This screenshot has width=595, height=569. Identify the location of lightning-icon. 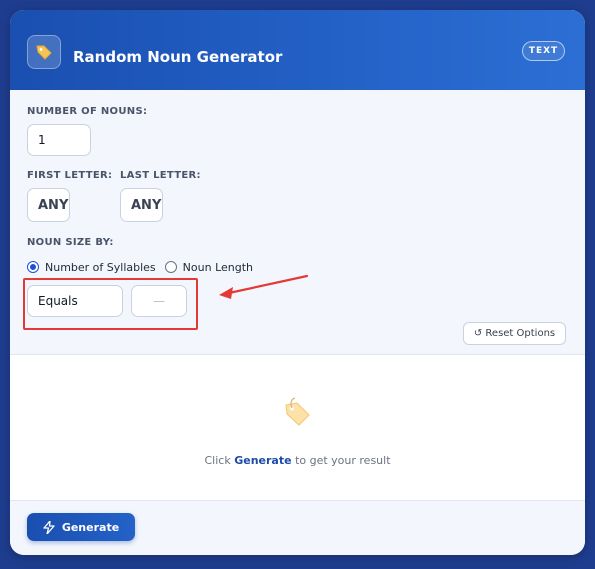
(49, 527).